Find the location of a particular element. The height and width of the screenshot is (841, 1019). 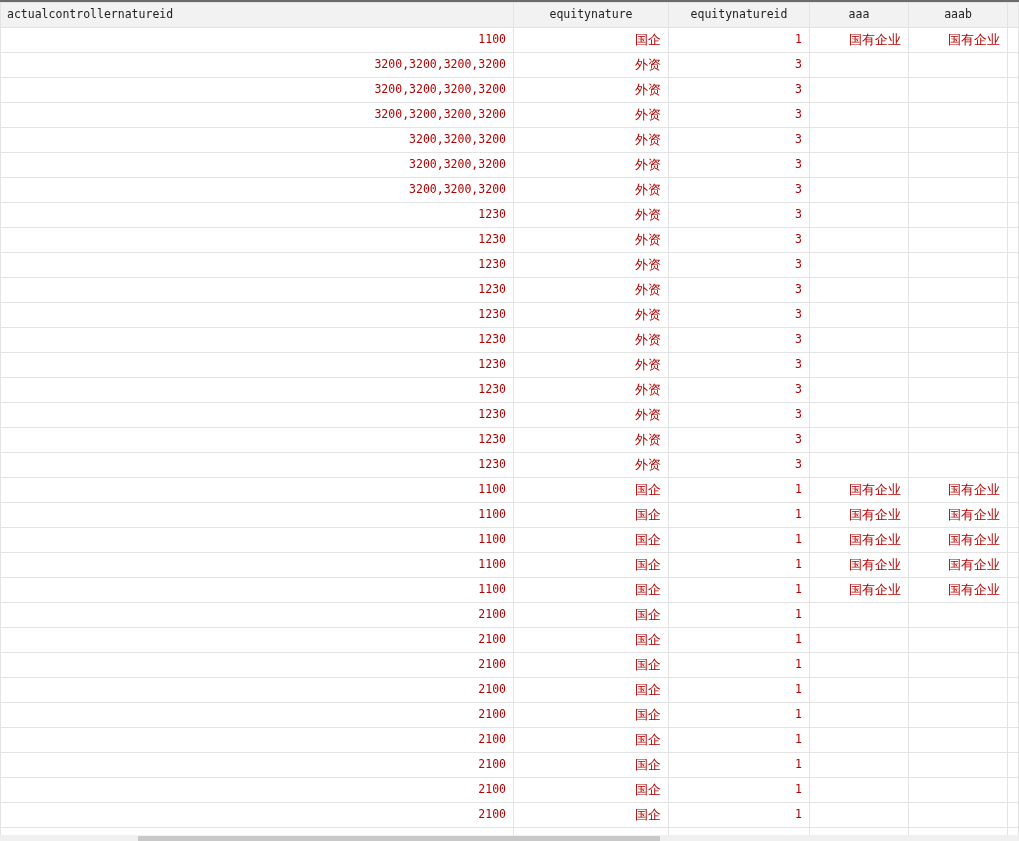

column-header: equitynature is located at coordinates (591, 15).